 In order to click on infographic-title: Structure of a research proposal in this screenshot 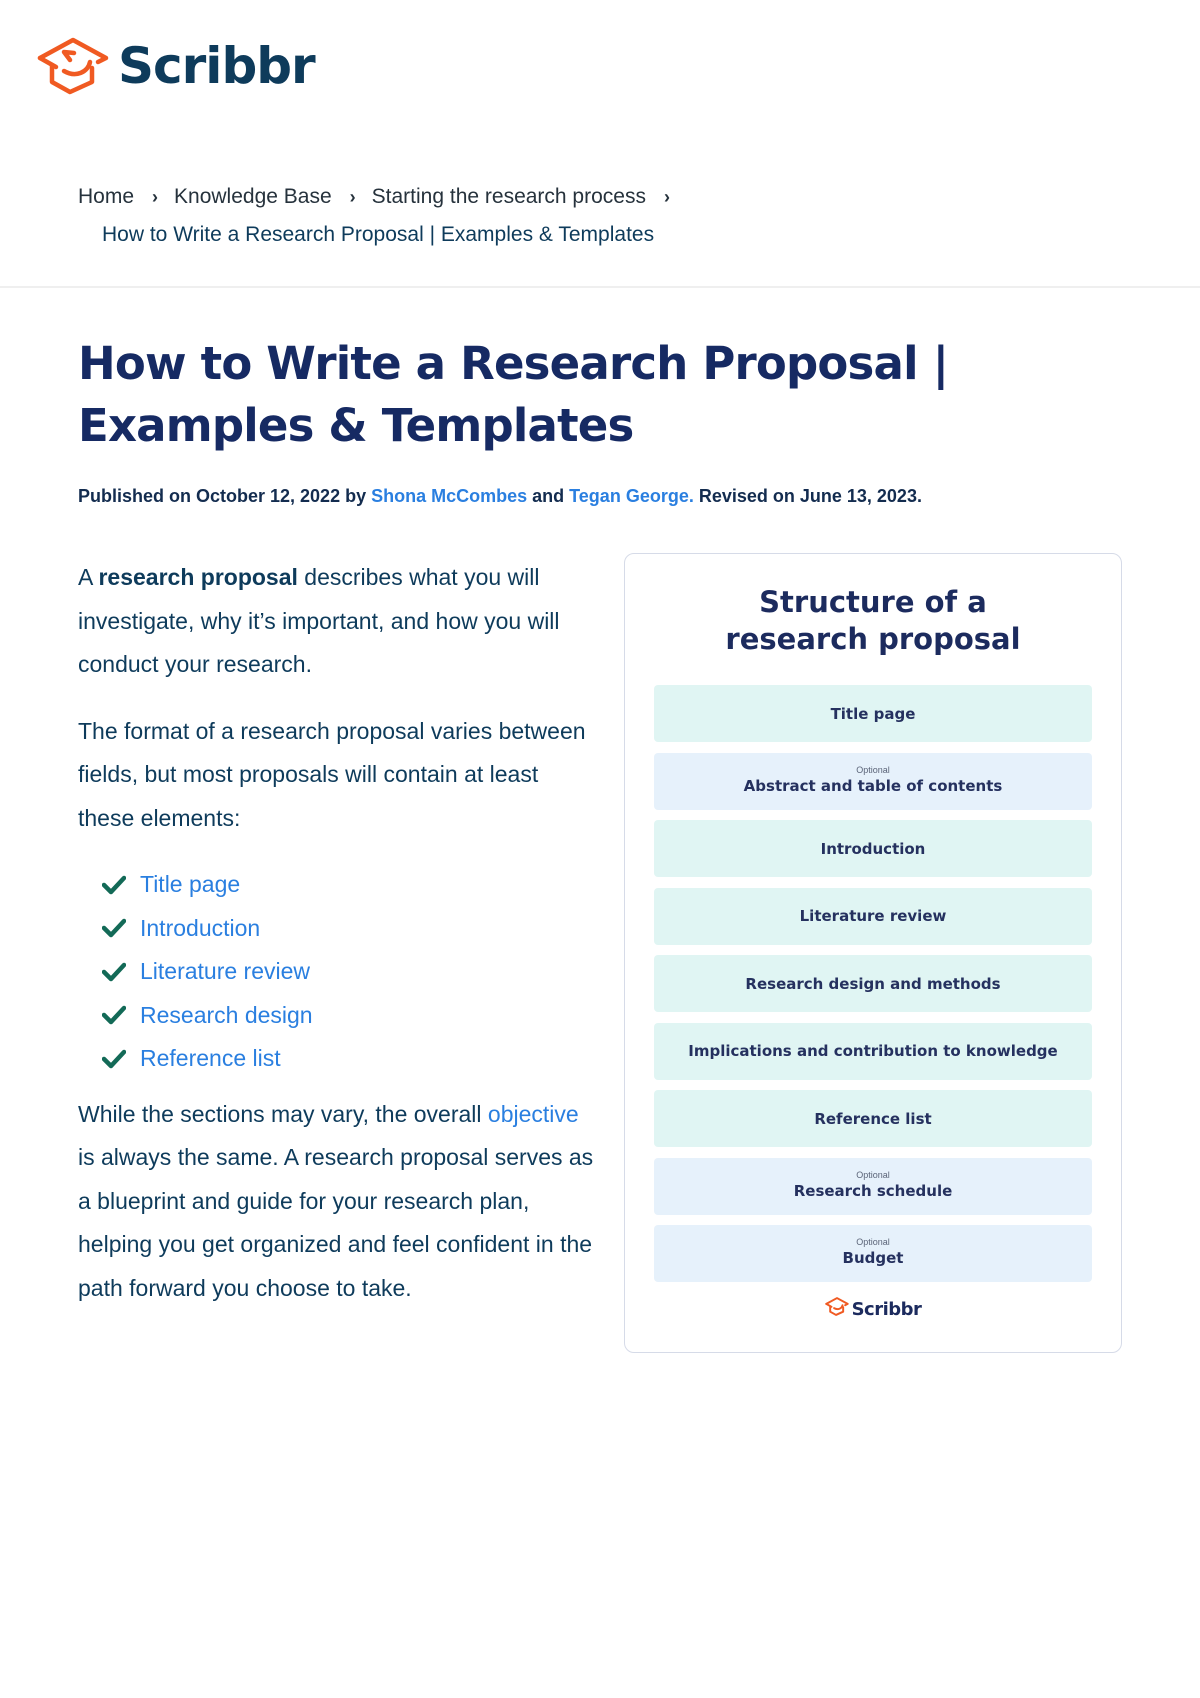, I will do `click(873, 621)`.